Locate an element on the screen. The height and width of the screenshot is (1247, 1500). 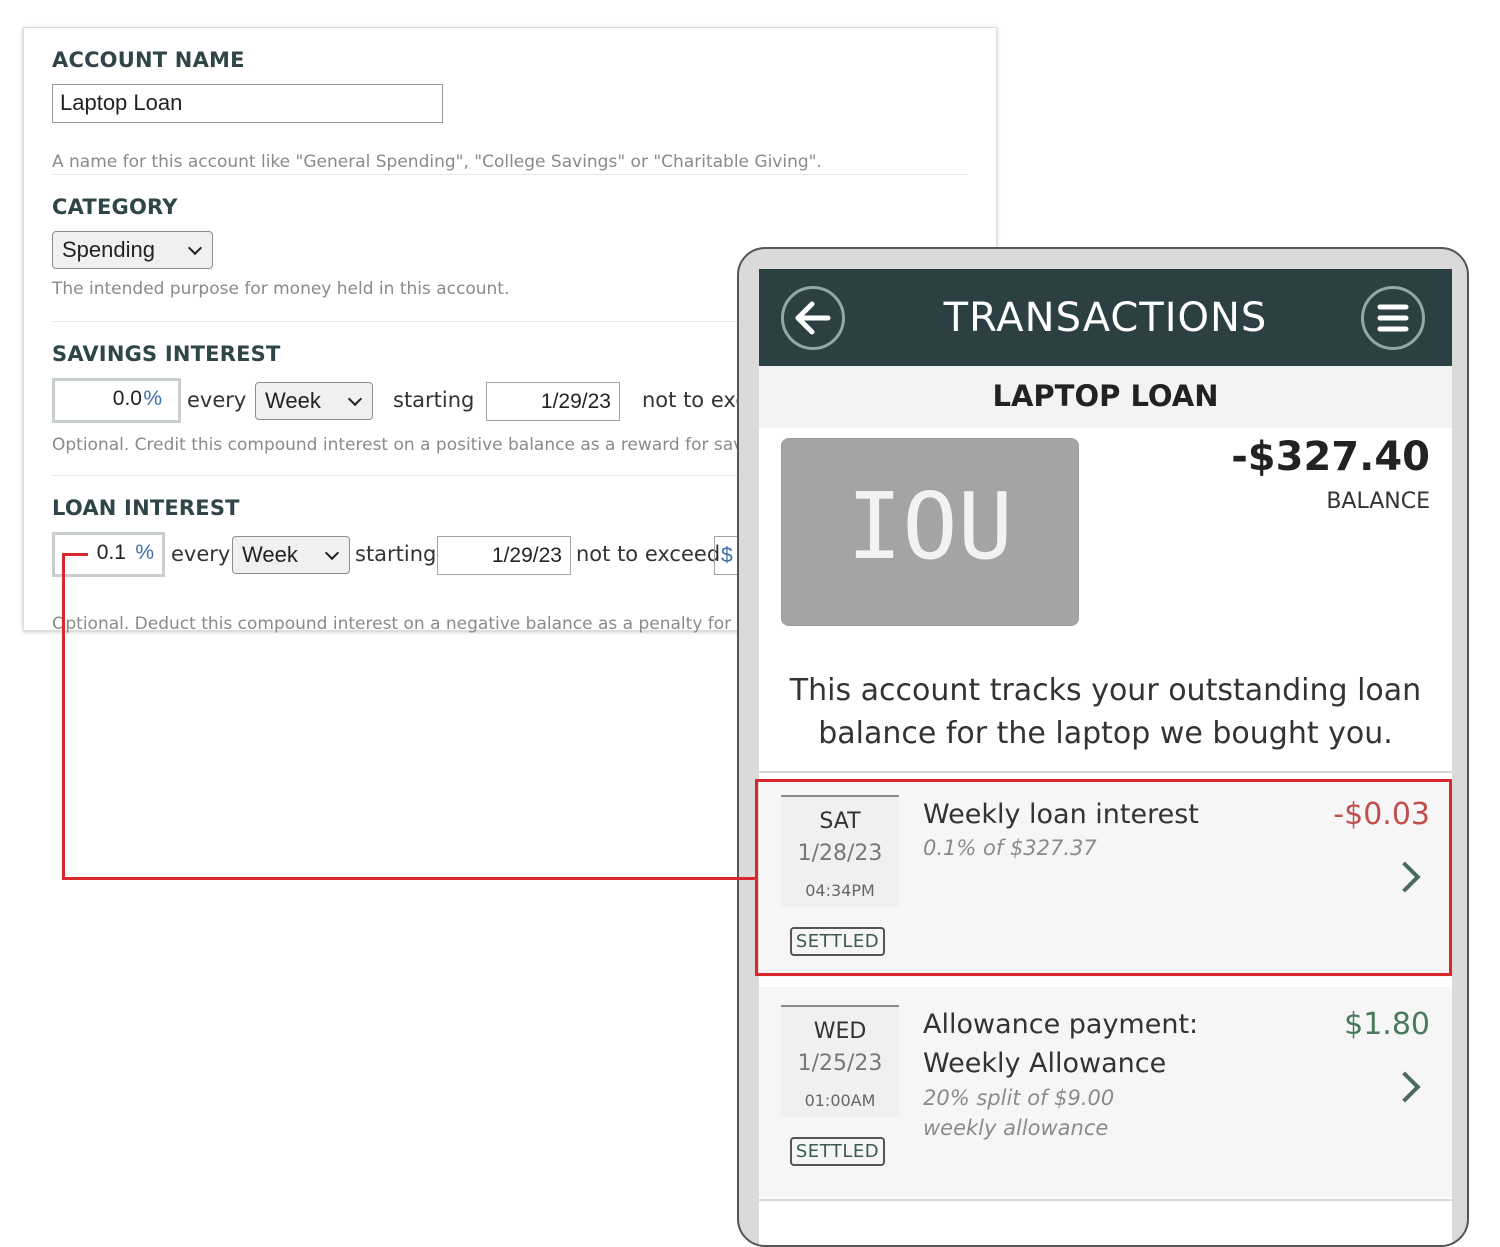
transaction-date-box: WED 1/25/23 01:00AM is located at coordinates (840, 1061).